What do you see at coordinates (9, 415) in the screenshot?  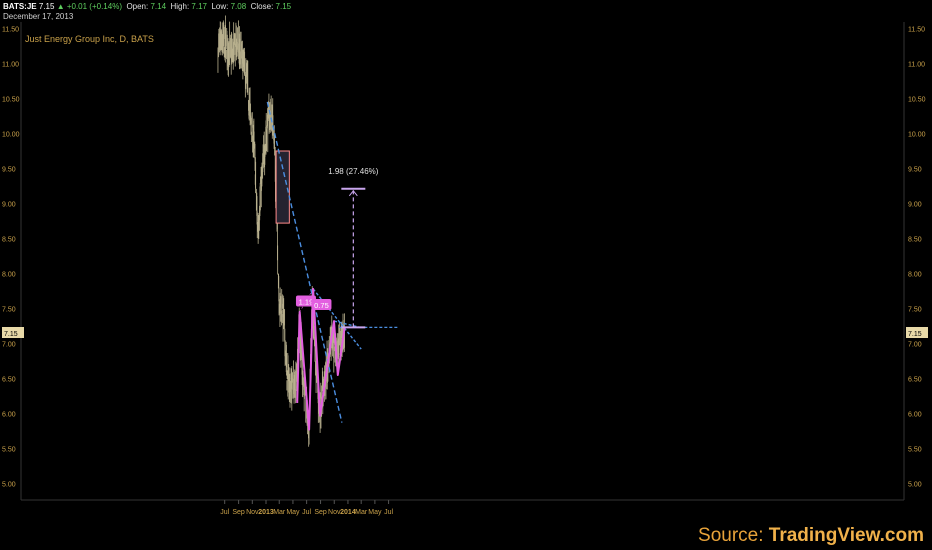 I see `y-tick-label-left: 6.00` at bounding box center [9, 415].